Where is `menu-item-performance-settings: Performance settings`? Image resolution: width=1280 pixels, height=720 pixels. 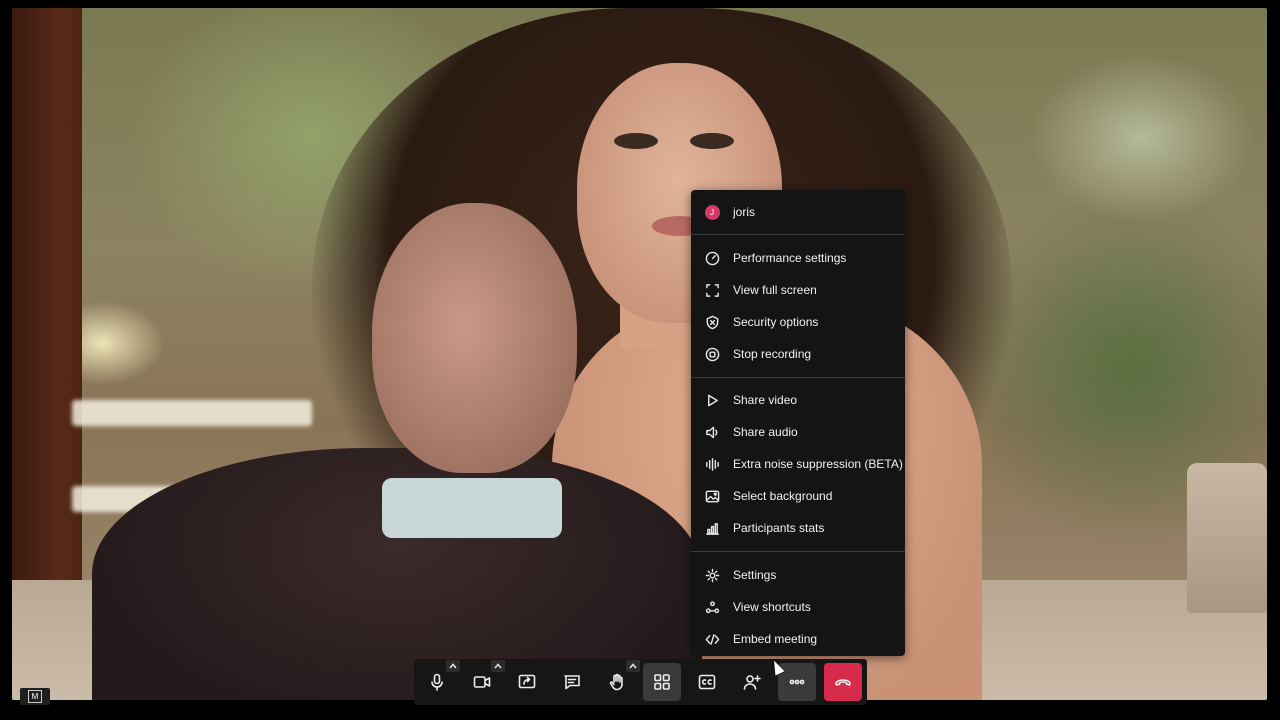 menu-item-performance-settings: Performance settings is located at coordinates (798, 258).